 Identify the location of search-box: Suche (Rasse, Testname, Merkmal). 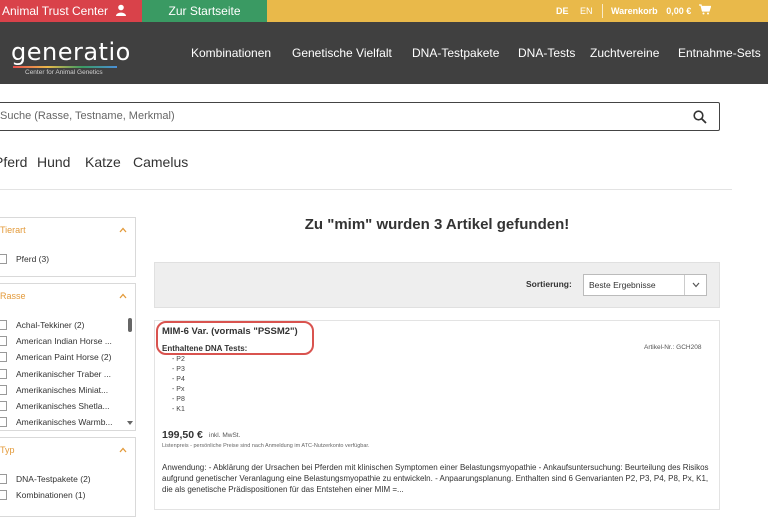
(360, 116).